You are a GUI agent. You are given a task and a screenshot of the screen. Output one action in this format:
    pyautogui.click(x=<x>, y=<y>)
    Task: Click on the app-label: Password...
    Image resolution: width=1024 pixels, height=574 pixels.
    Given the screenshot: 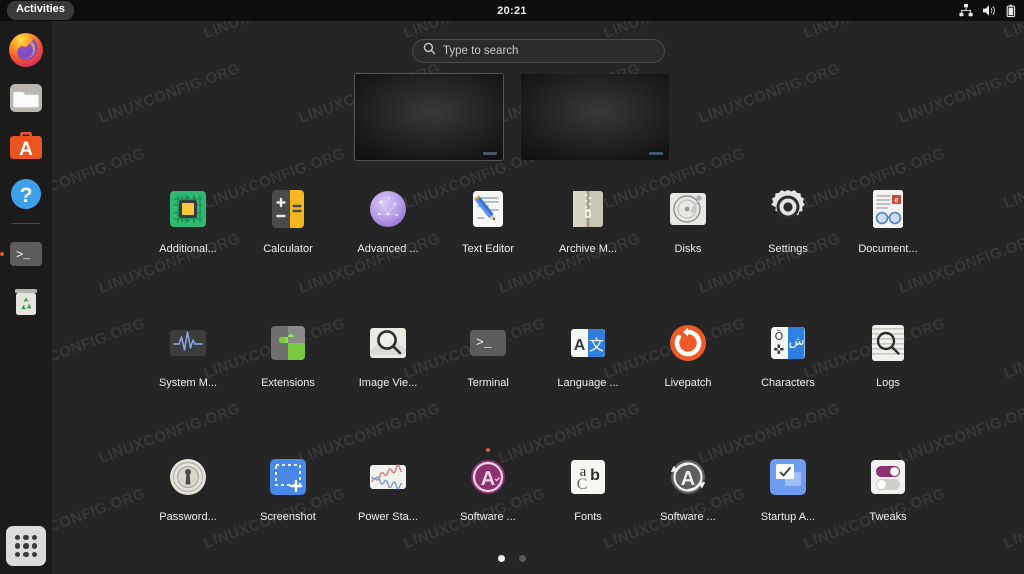 What is the action you would take?
    pyautogui.click(x=188, y=517)
    